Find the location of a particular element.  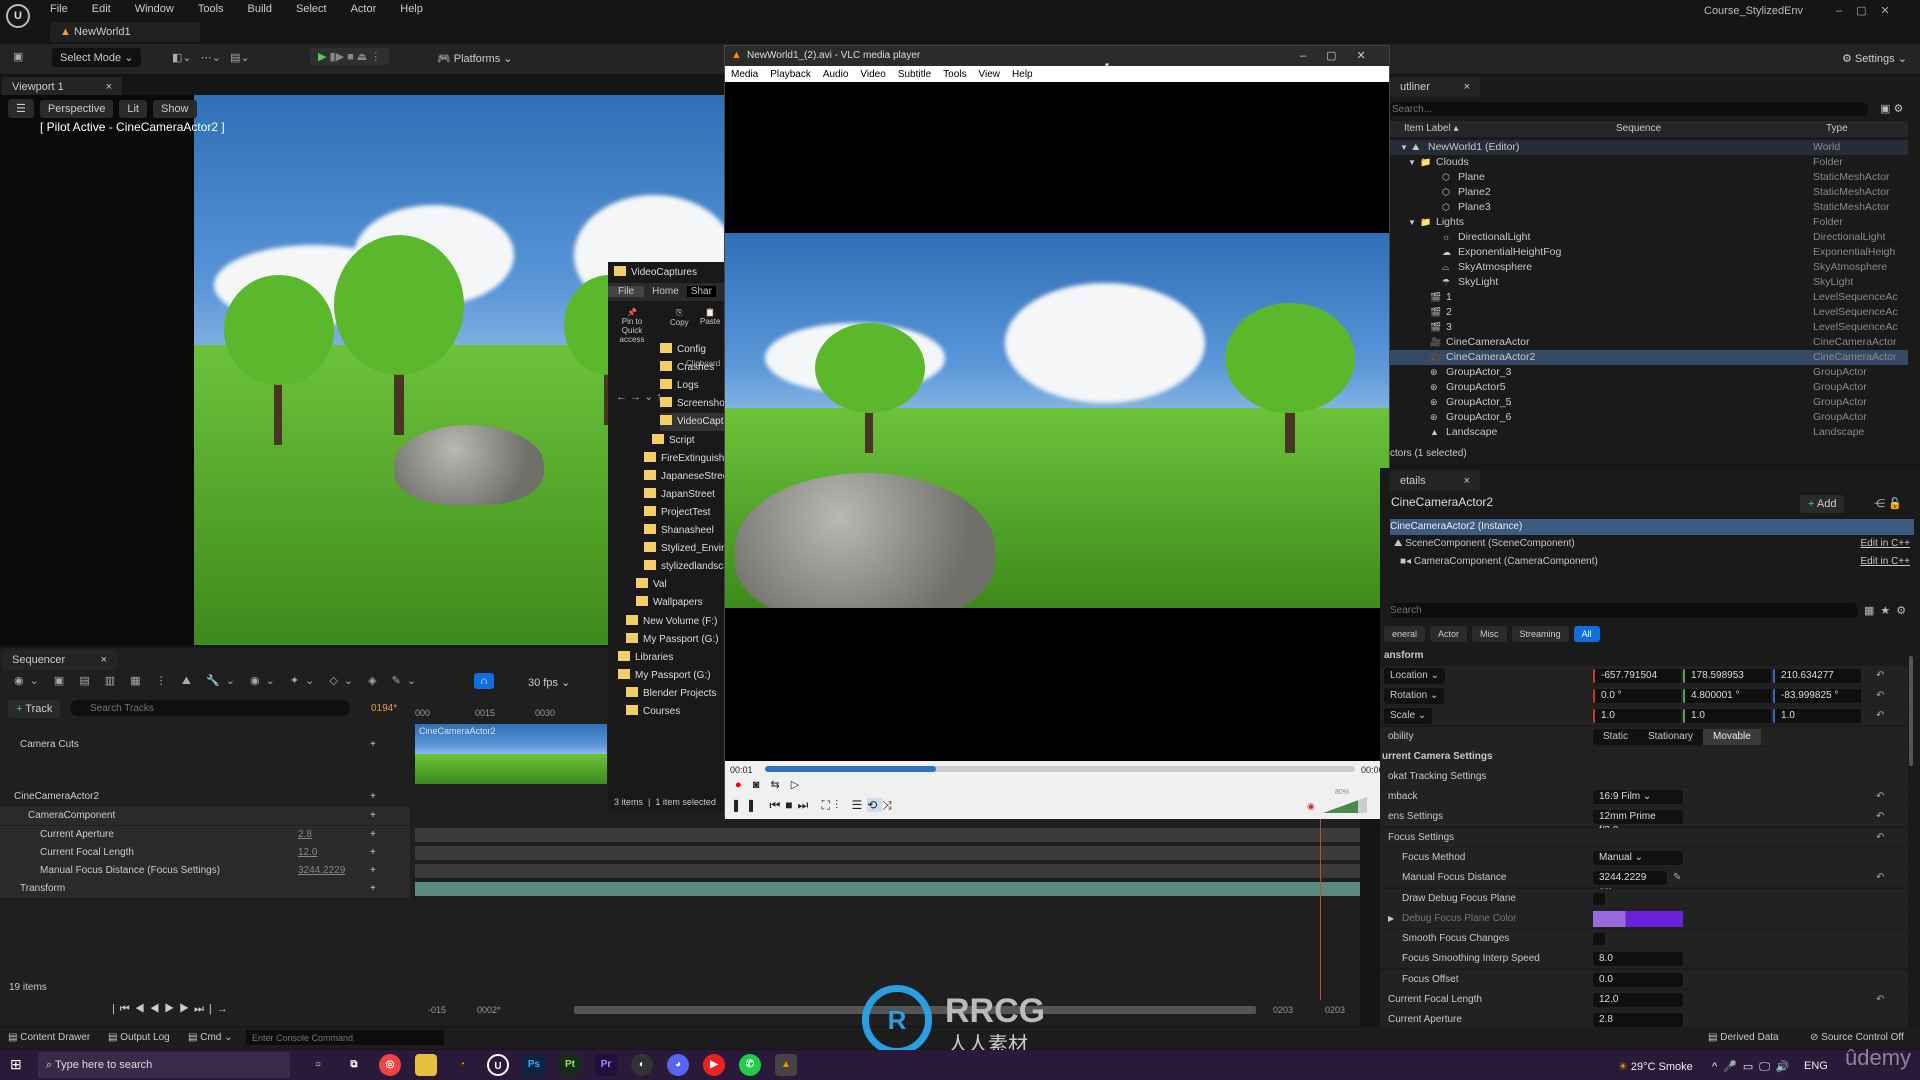

vlc-menu-tools: Tools is located at coordinates (954, 74).